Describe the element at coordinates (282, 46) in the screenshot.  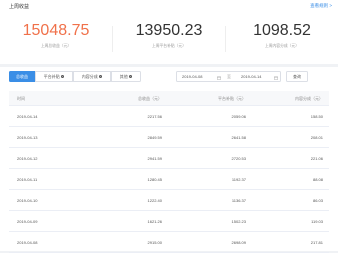
I see `stat-label: 上周内容分成（元）` at that location.